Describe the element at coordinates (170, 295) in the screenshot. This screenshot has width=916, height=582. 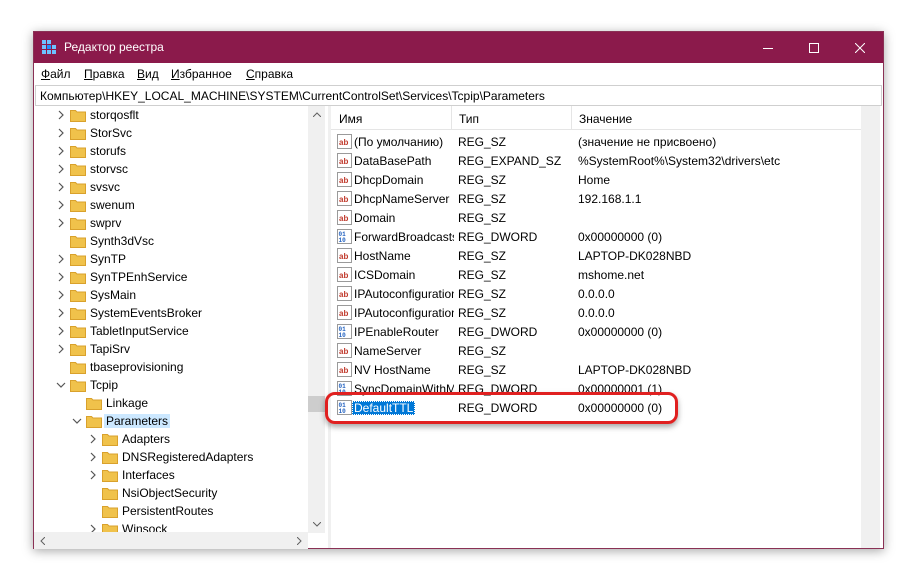
I see `tree-item: SysMain` at that location.